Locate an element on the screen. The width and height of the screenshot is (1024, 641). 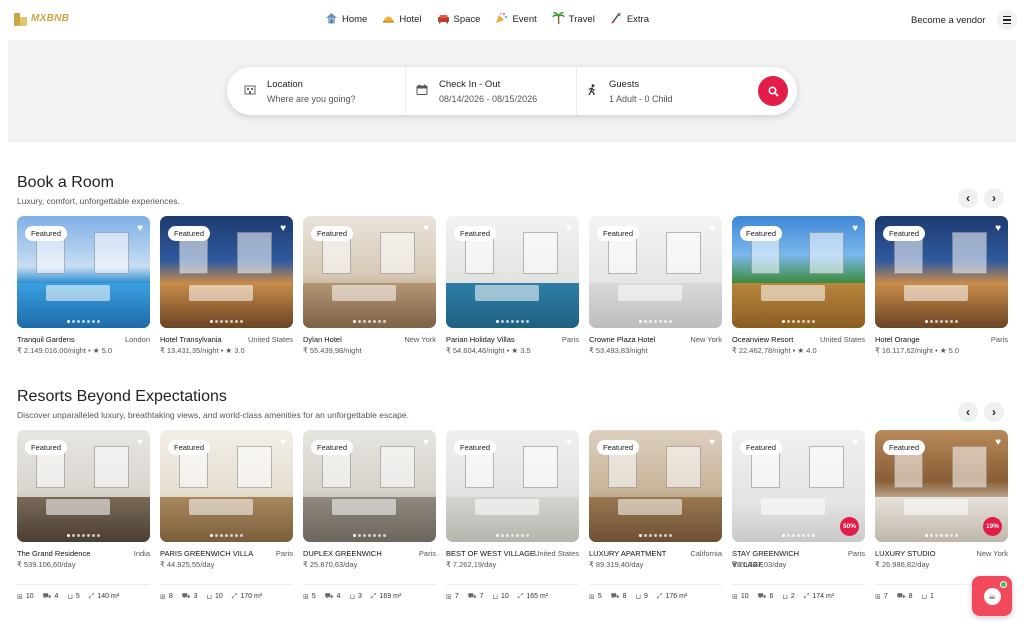
amenities-row: ⊞ 5 ⛟ 8 ⊔ 9 ⤢ 176 m² is located at coordinates (655, 592).